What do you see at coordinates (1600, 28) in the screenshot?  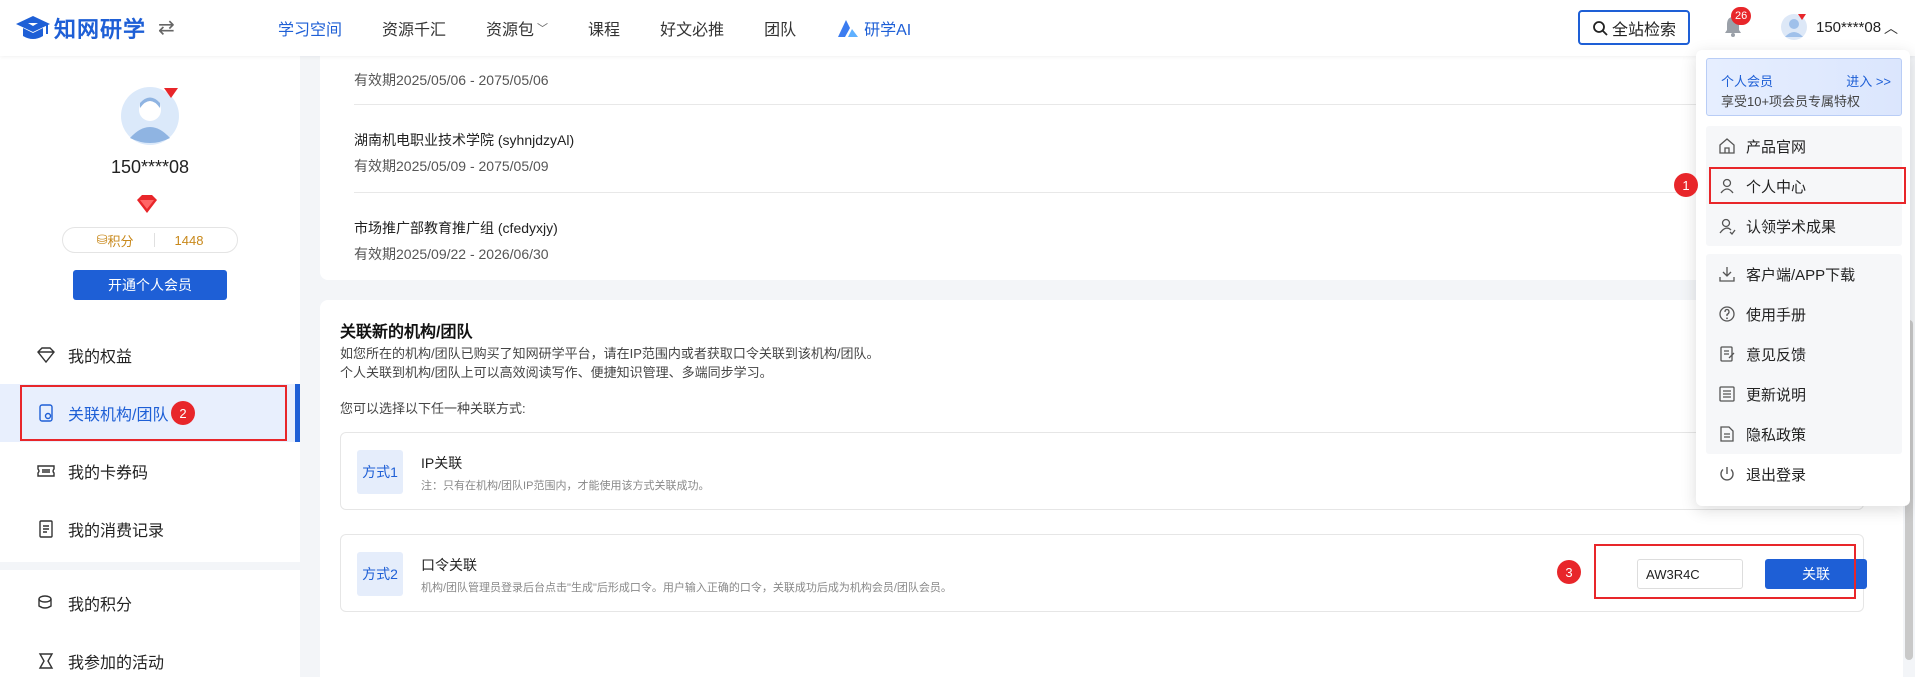 I see `search-icon` at bounding box center [1600, 28].